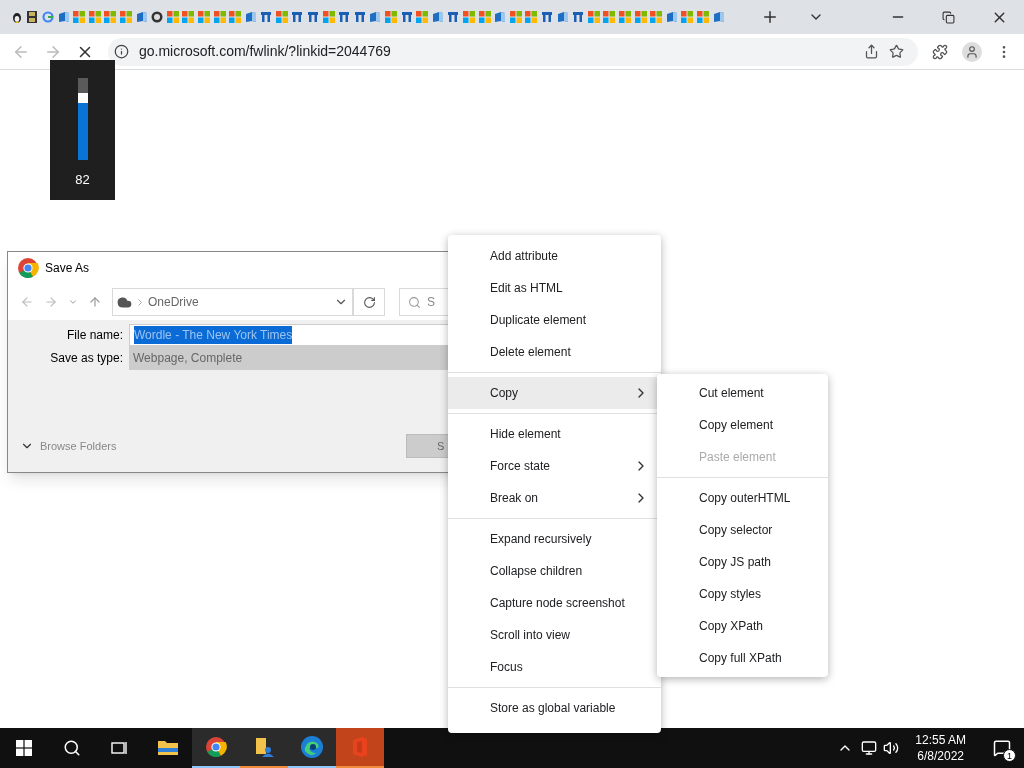  Describe the element at coordinates (1009, 755) in the screenshot. I see `notification-count: 1` at that location.